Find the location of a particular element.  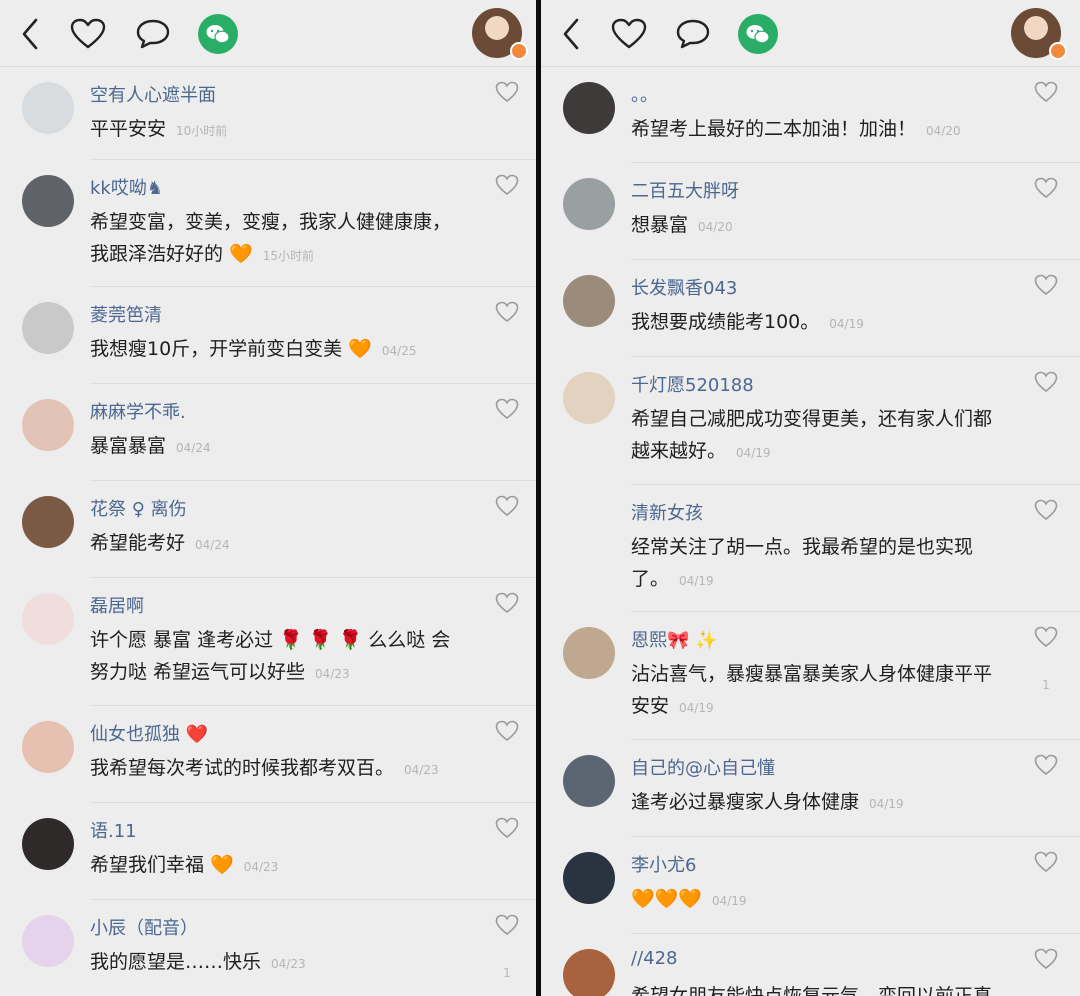

comment-text: 我希望每次考试的时候我都考双百。 04/23 is located at coordinates (279, 769).